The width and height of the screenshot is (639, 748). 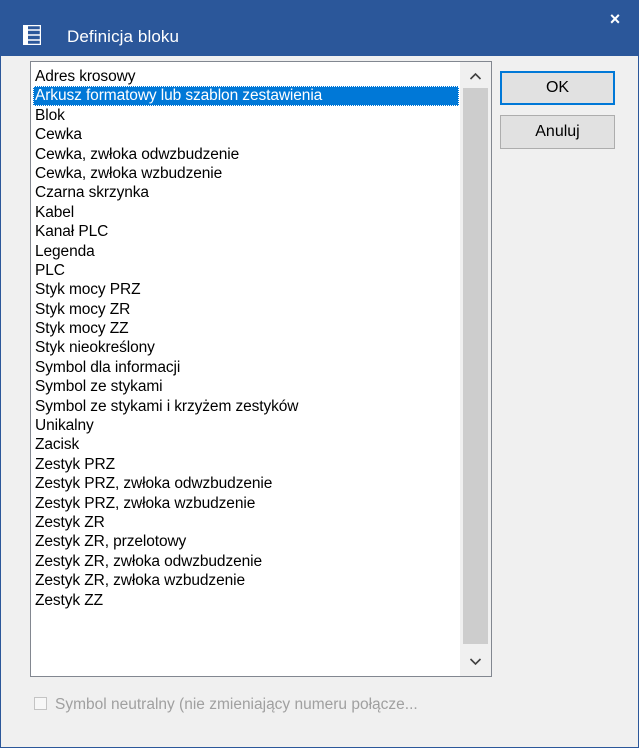 What do you see at coordinates (246, 561) in the screenshot?
I see `list-item: Zestyk ZR, zwłoka odwzbudzenie` at bounding box center [246, 561].